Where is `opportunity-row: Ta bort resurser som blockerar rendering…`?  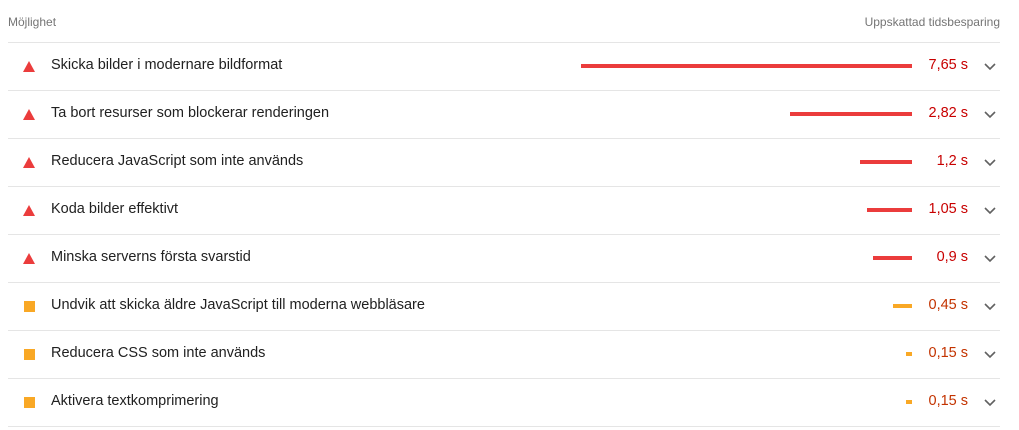 opportunity-row: Ta bort resurser som blockerar rendering… is located at coordinates (504, 115).